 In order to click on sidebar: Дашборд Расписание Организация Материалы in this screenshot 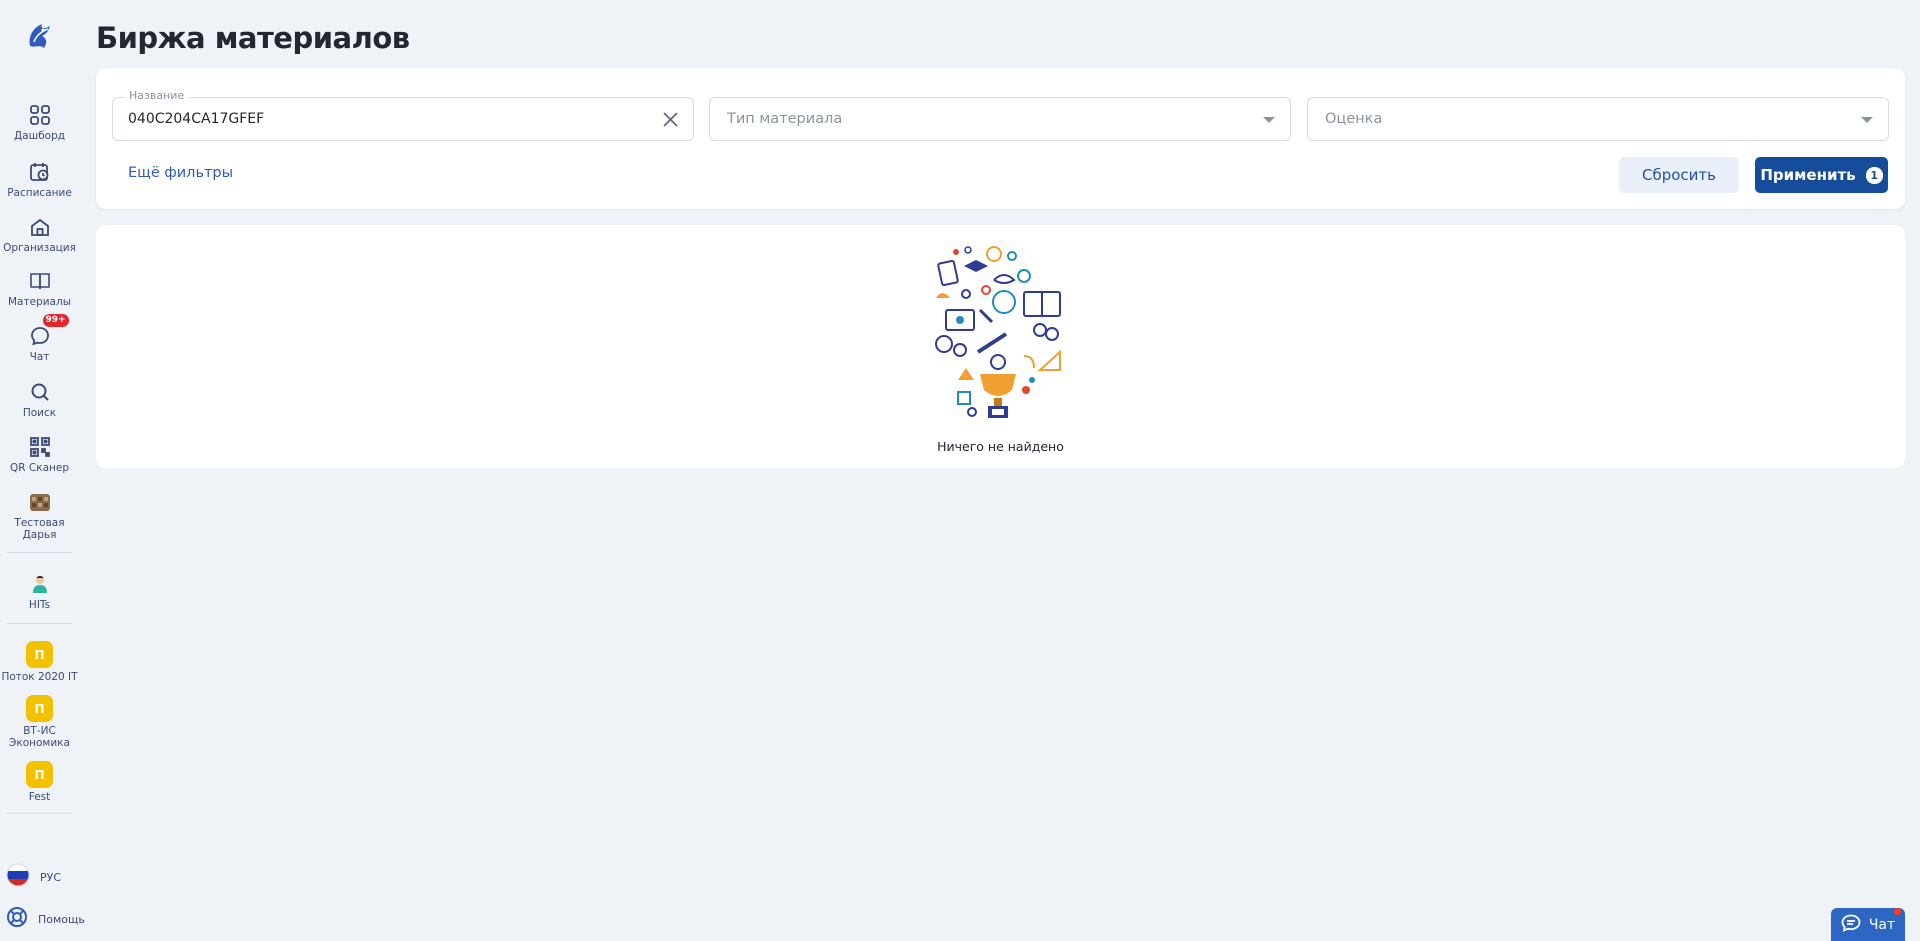, I will do `click(42, 470)`.